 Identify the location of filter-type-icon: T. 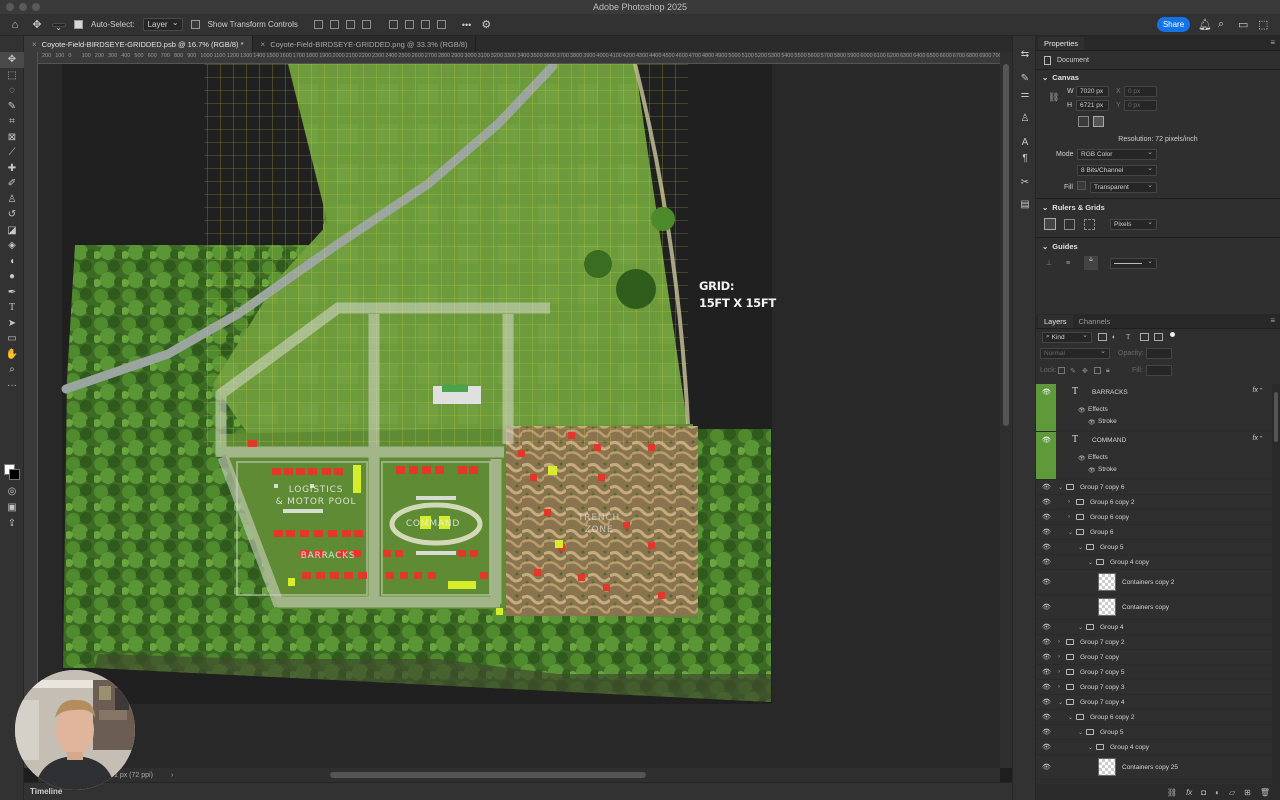
(1128, 337).